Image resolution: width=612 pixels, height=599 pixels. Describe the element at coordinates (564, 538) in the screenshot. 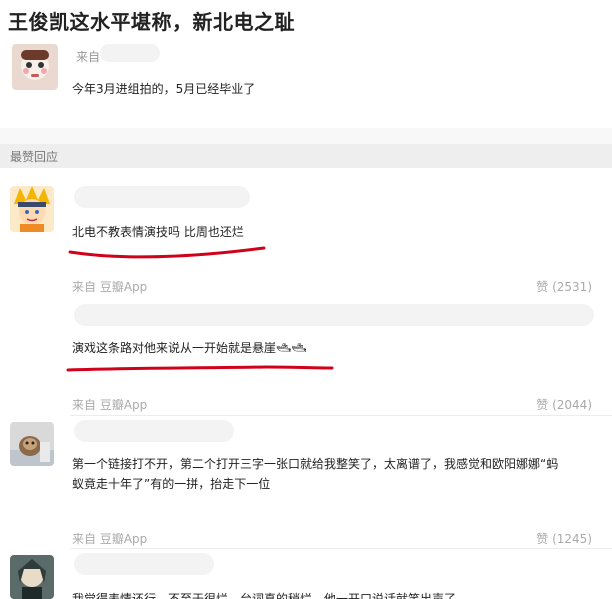

I see `like-count: 赞 (1245)` at that location.